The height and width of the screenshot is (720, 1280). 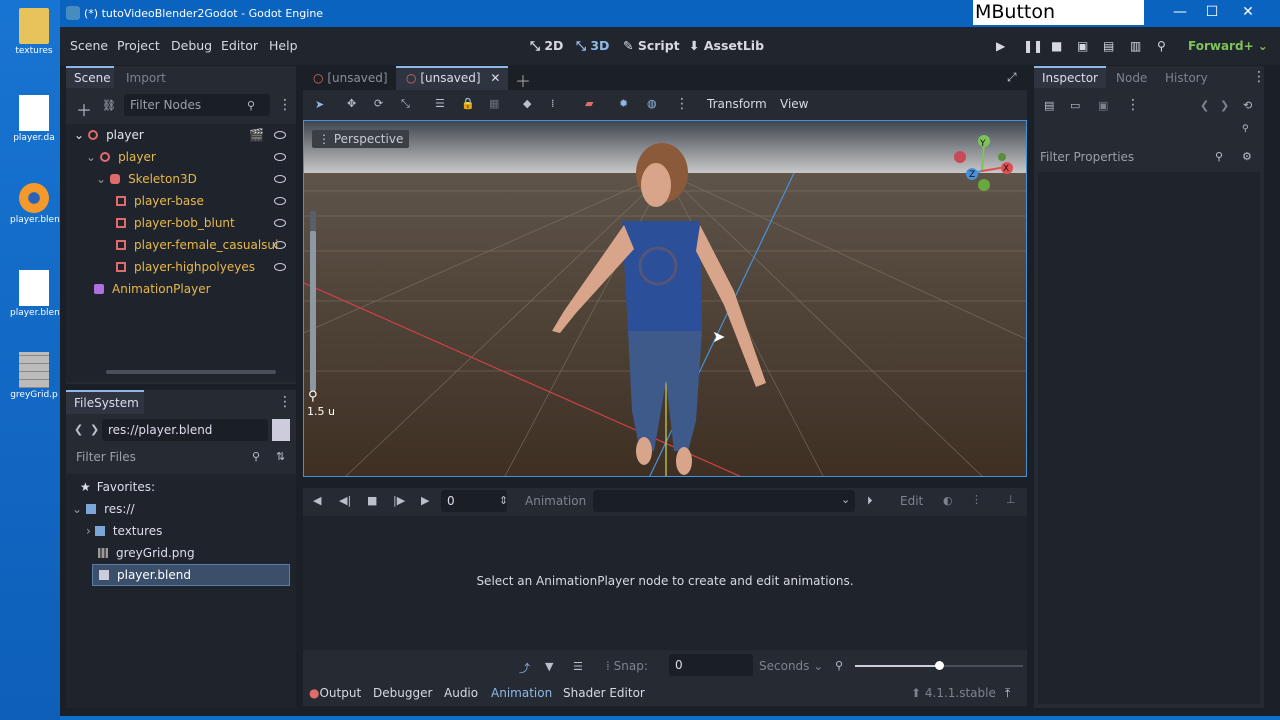 I want to click on animation-select, so click(x=724, y=501).